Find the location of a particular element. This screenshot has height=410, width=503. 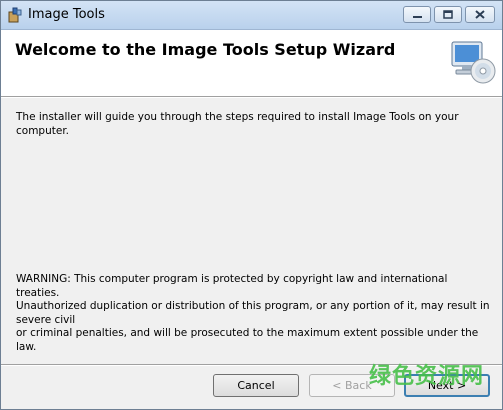

minimize-icon is located at coordinates (417, 17).